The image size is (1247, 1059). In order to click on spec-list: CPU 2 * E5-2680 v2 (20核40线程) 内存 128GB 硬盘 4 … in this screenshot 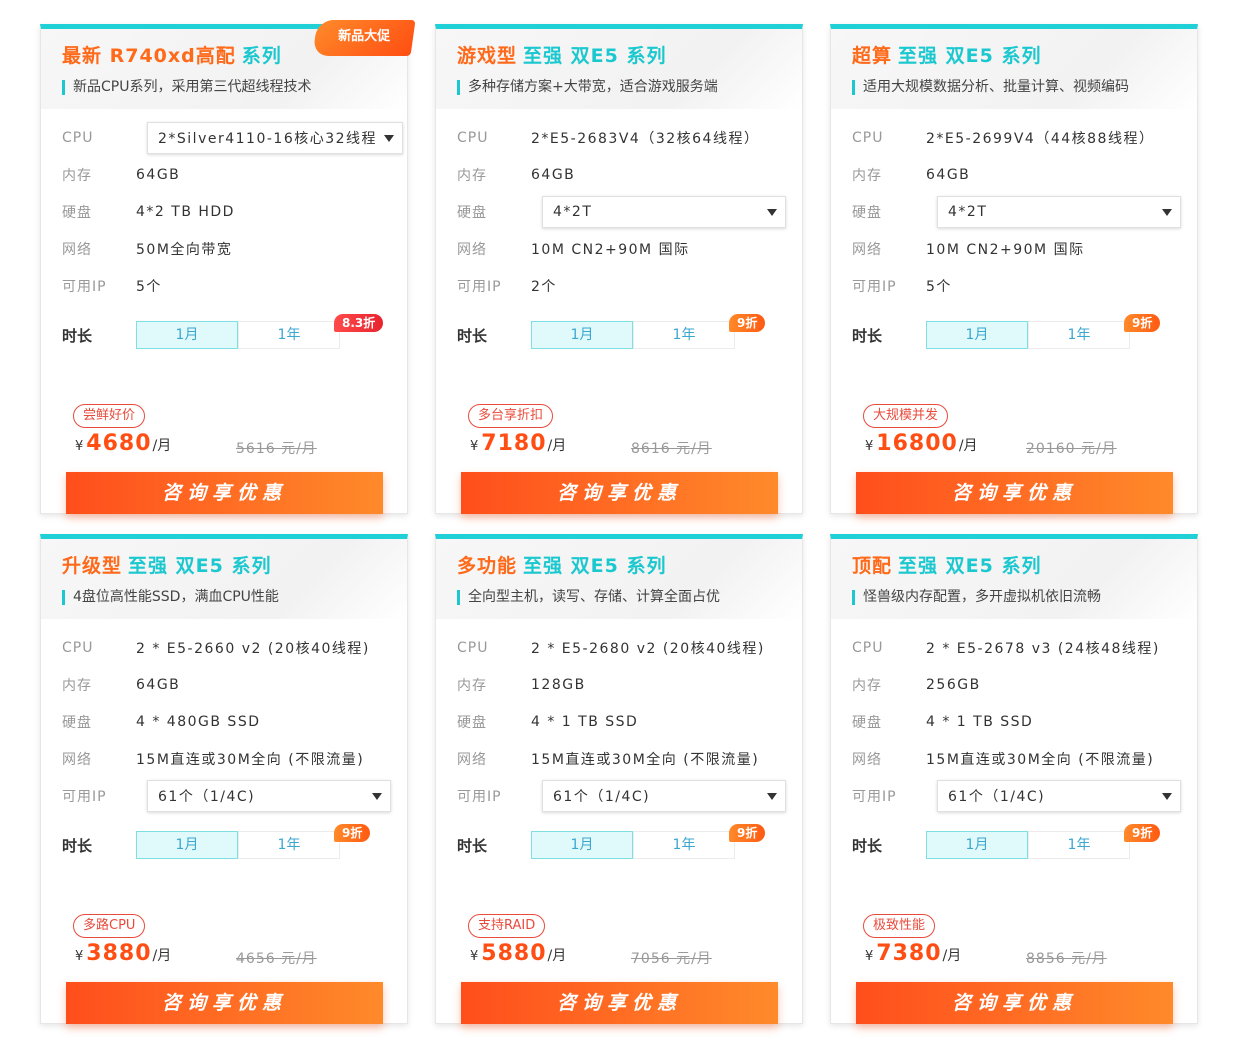, I will do `click(619, 749)`.